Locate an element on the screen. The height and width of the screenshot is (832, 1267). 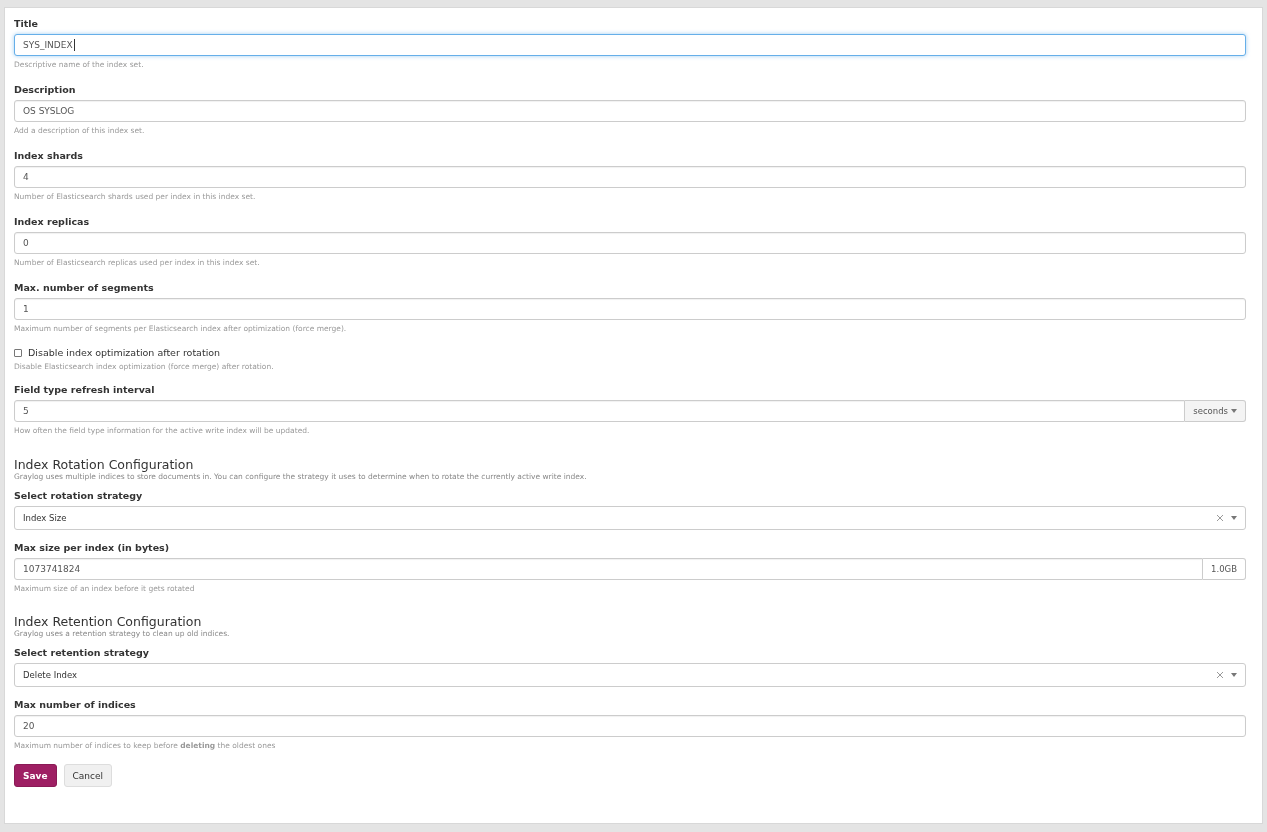
field-label: Max size per index (in bytes) is located at coordinates (92, 547).